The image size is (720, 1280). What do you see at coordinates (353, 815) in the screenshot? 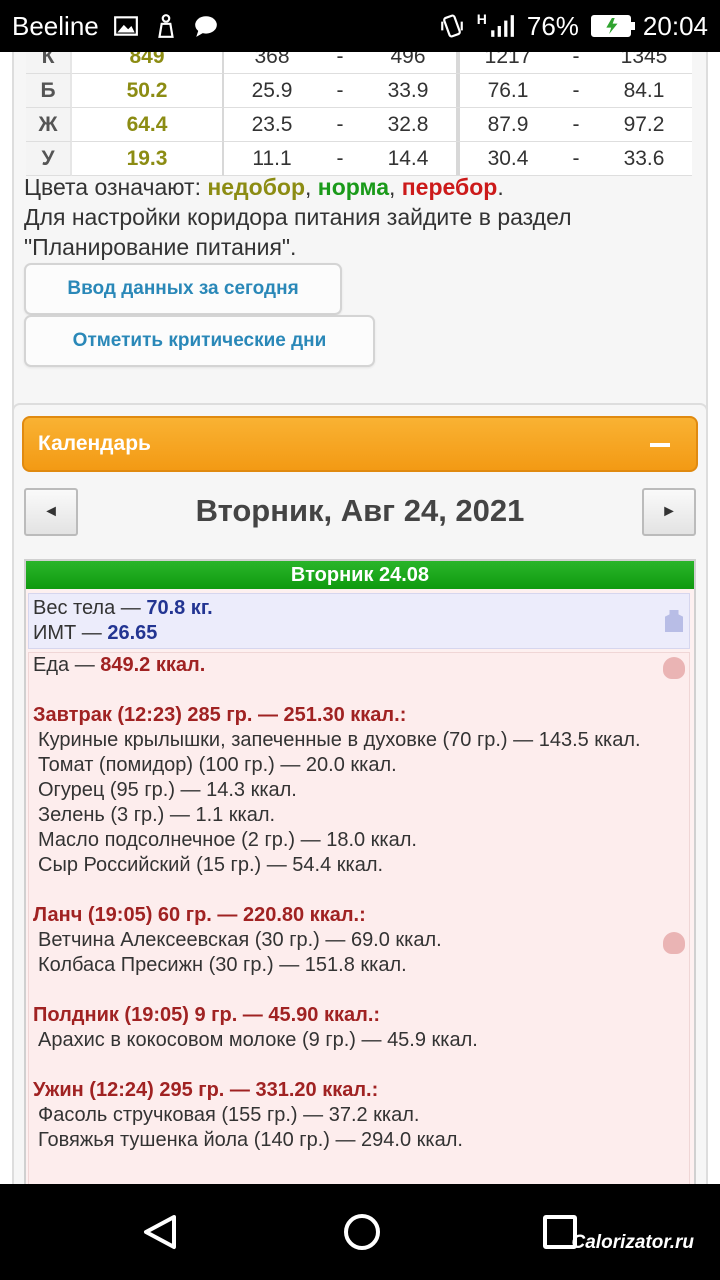
I see `food-item: Зелень (3 гр.) — 1.1 ккал.` at bounding box center [353, 815].